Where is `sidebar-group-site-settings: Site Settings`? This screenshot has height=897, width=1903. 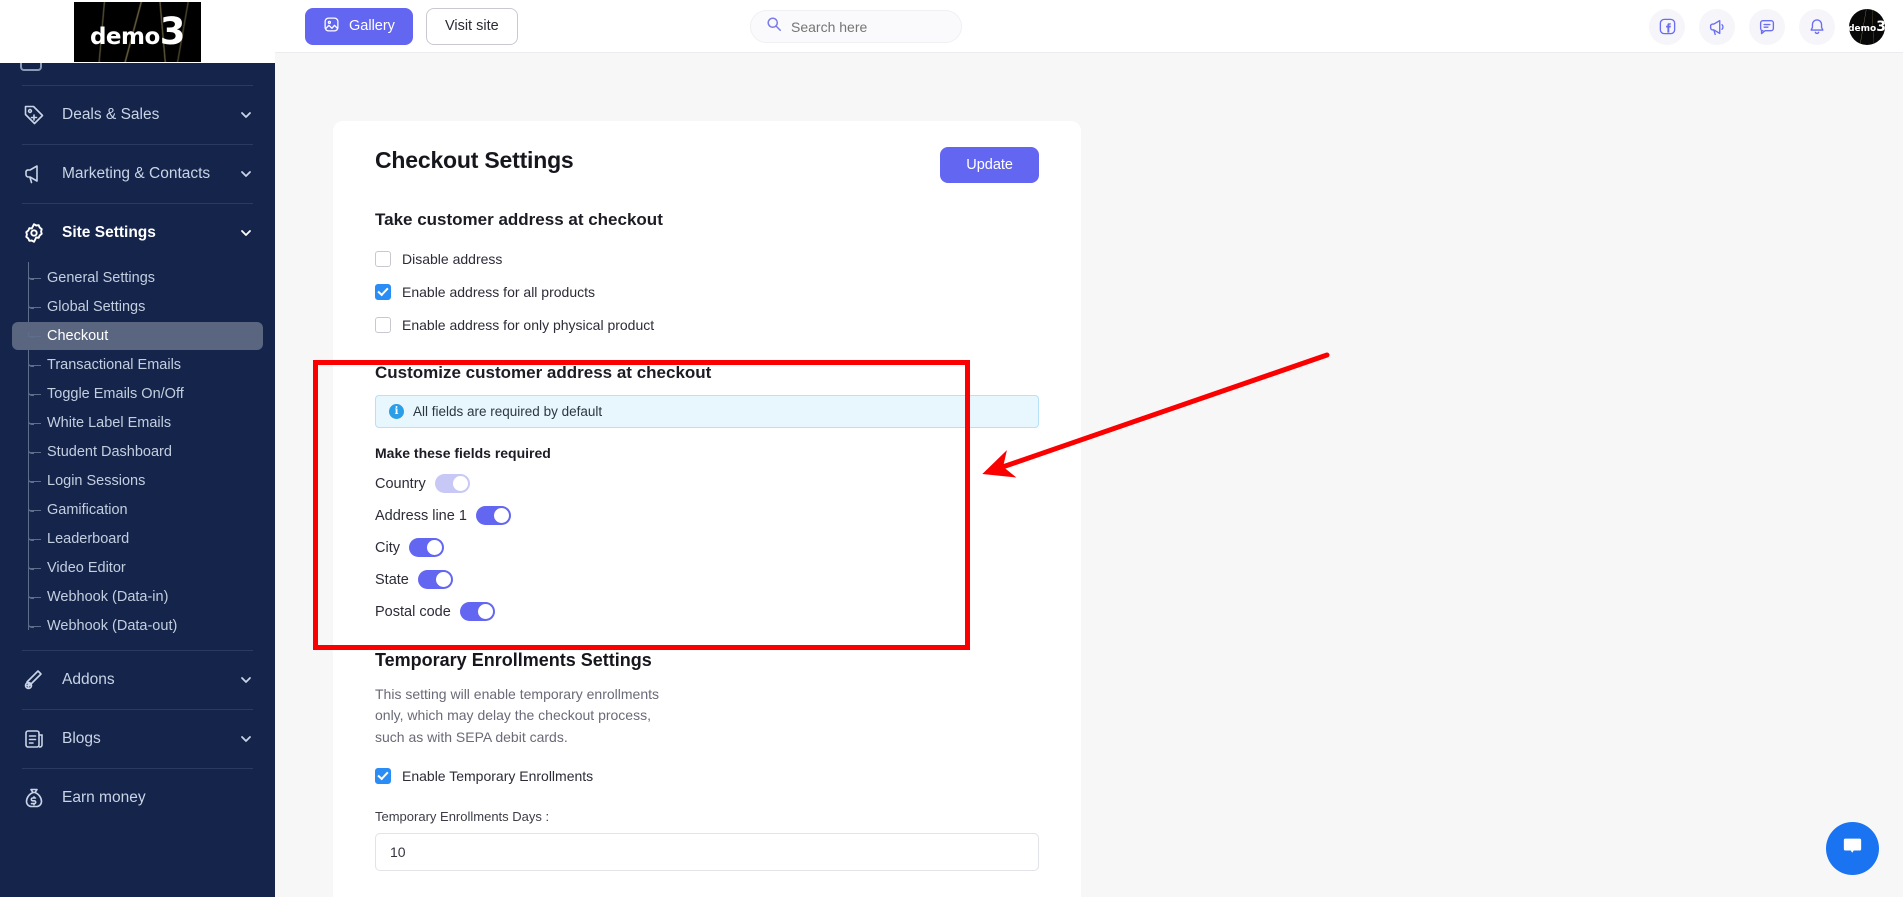 sidebar-group-site-settings: Site Settings is located at coordinates (137, 233).